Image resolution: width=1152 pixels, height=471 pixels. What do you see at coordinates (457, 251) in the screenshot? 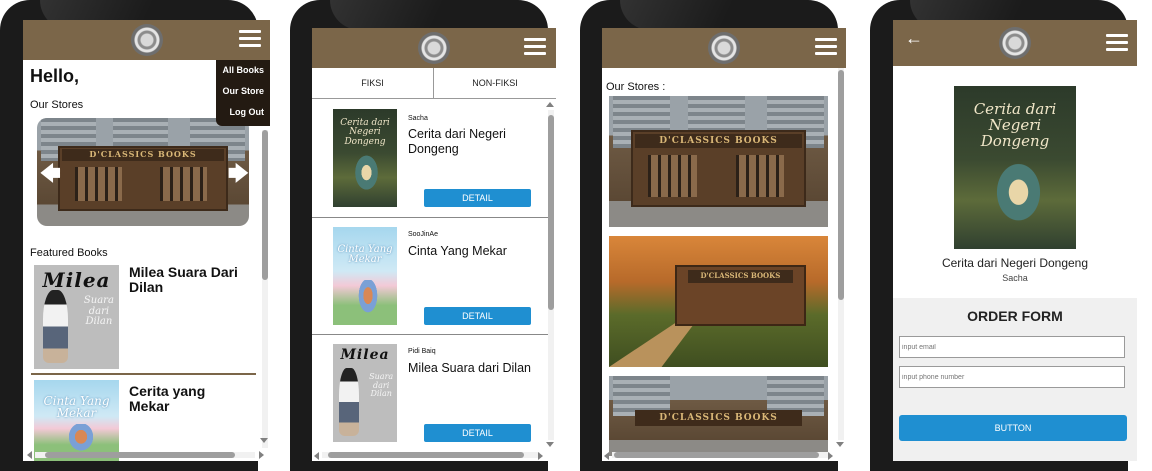
I see `book-title: Cinta Yang Mekar` at bounding box center [457, 251].